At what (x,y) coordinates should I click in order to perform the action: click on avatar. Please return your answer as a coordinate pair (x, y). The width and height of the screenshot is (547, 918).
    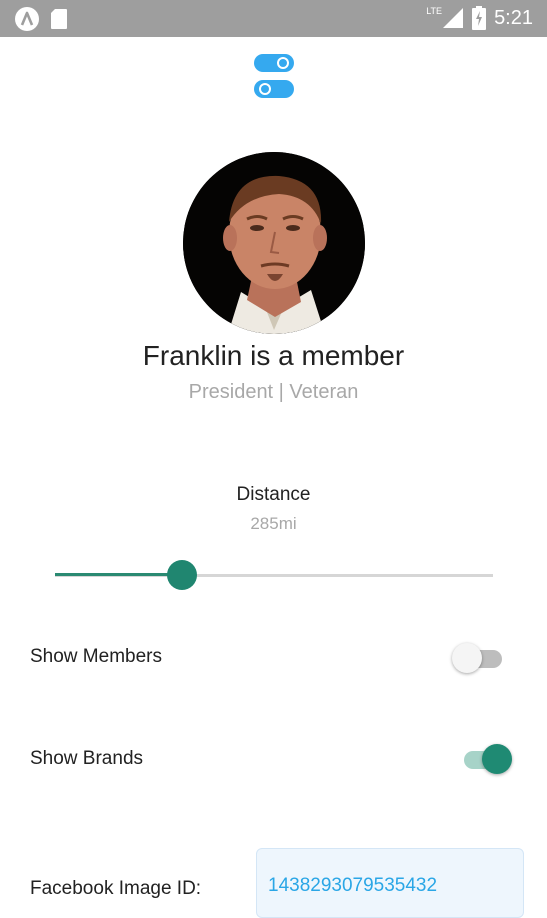
    Looking at the image, I should click on (274, 243).